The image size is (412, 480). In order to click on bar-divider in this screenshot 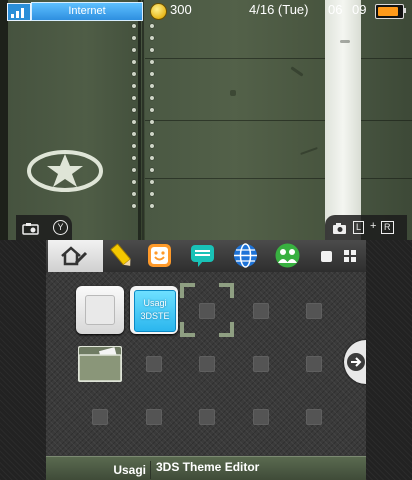, I will do `click(150, 470)`.